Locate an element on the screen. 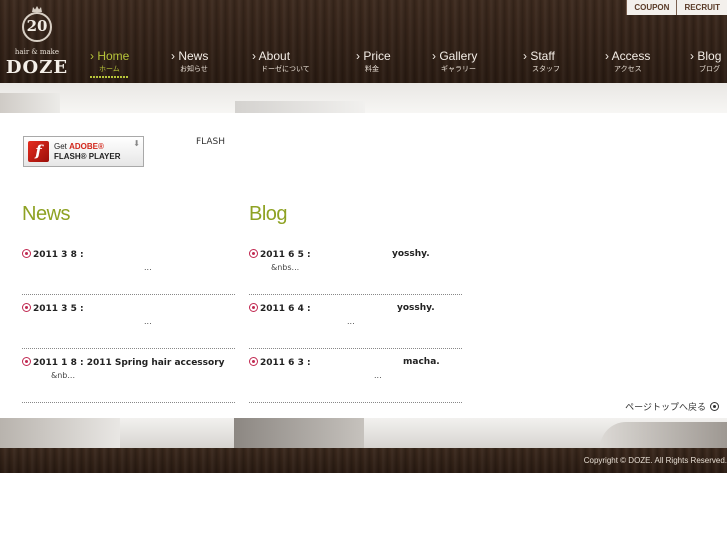  recruit-button: RECRUIT is located at coordinates (701, 7).